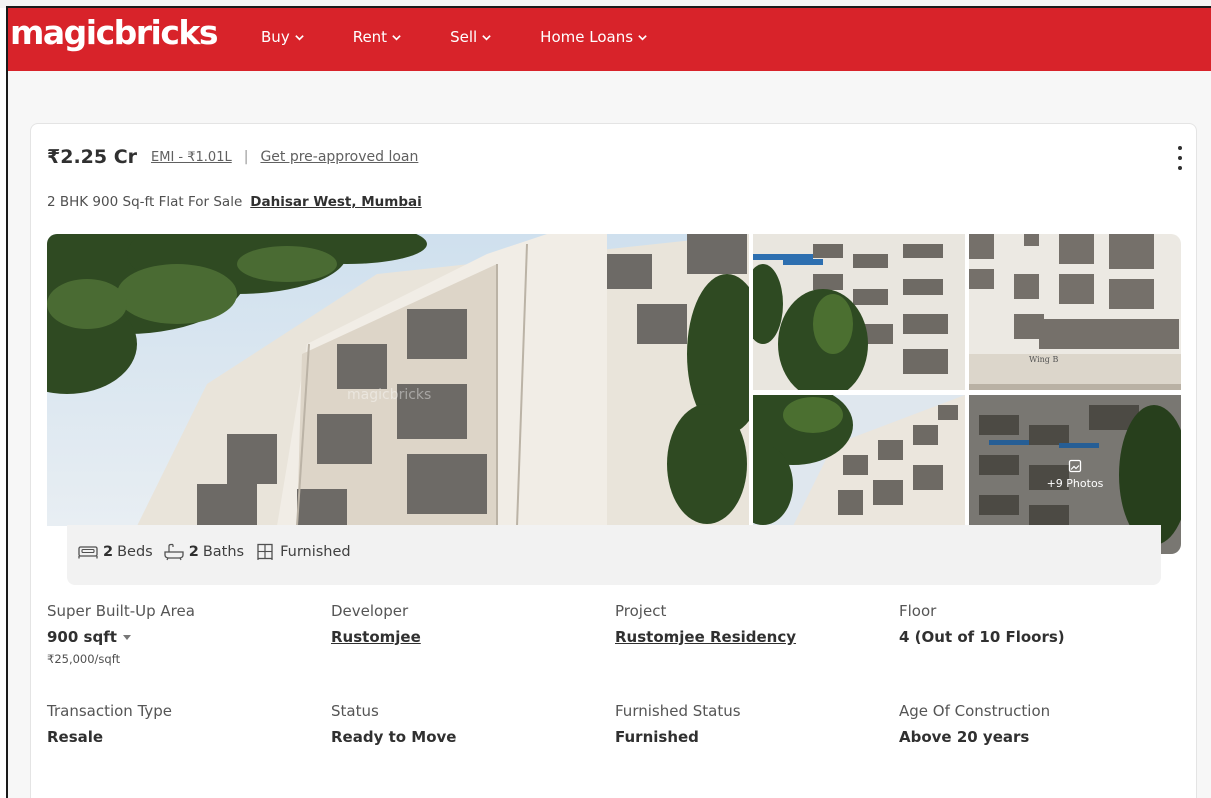  Describe the element at coordinates (757, 652) in the screenshot. I see `fact-project: Project Rustomjee Residency` at that location.